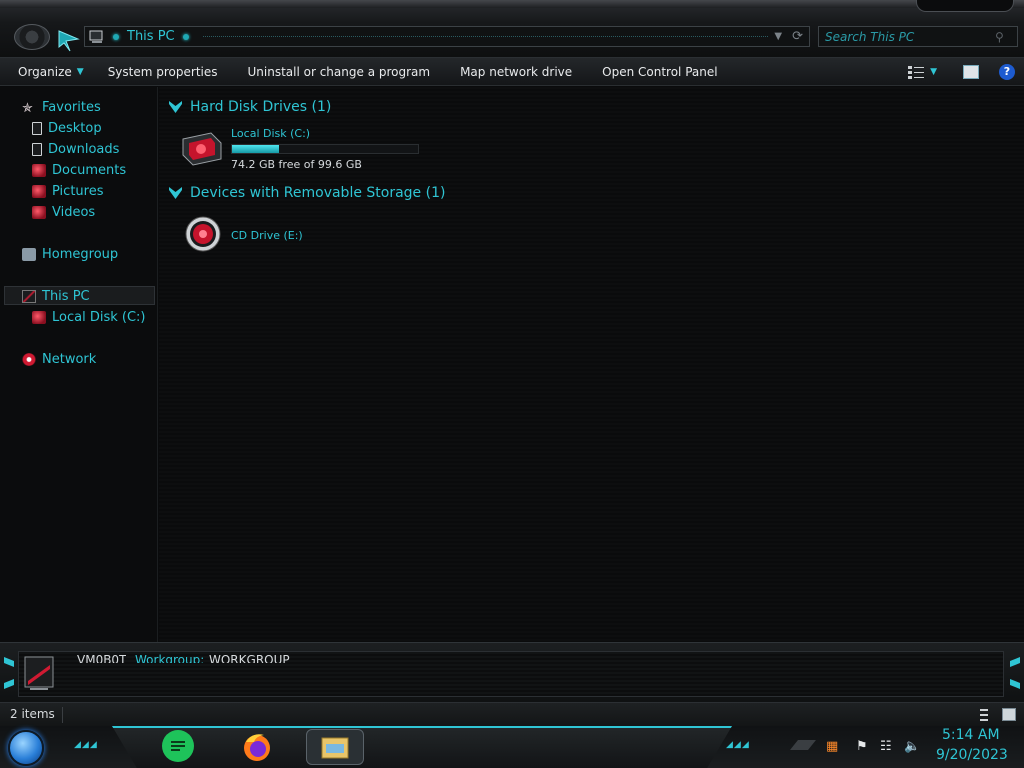  Describe the element at coordinates (39, 170) in the screenshot. I see `documents-icon` at that location.